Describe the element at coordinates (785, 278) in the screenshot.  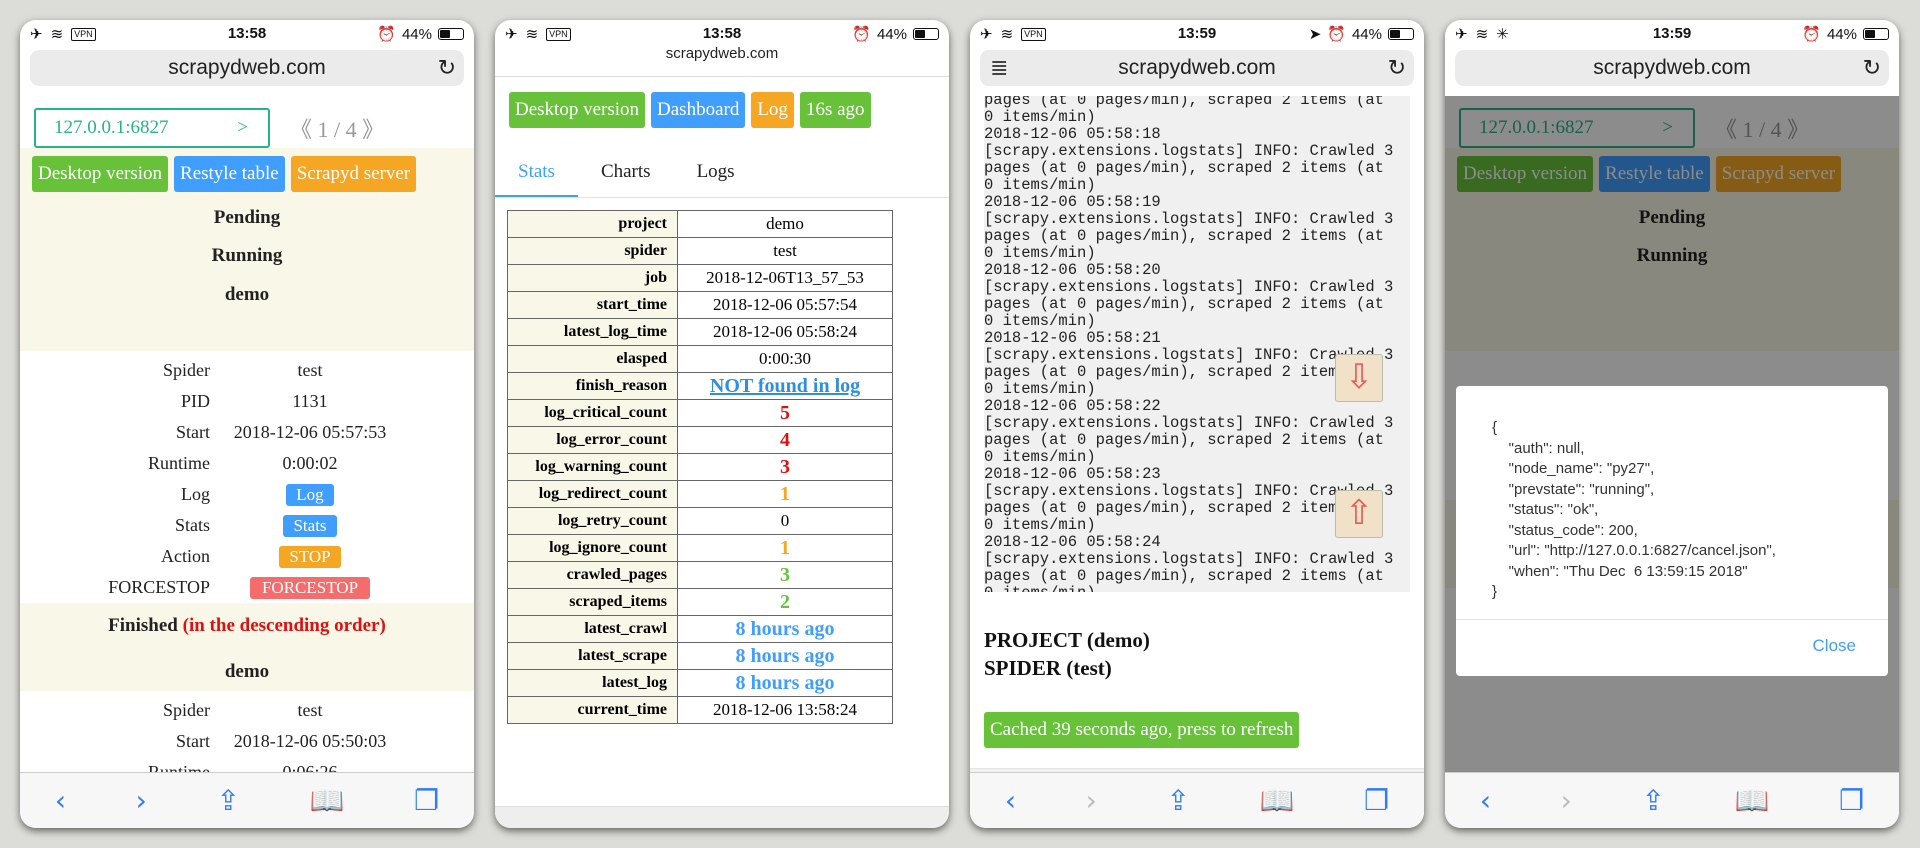
I see `stats-value: 2018-12-06T13_57_53` at that location.